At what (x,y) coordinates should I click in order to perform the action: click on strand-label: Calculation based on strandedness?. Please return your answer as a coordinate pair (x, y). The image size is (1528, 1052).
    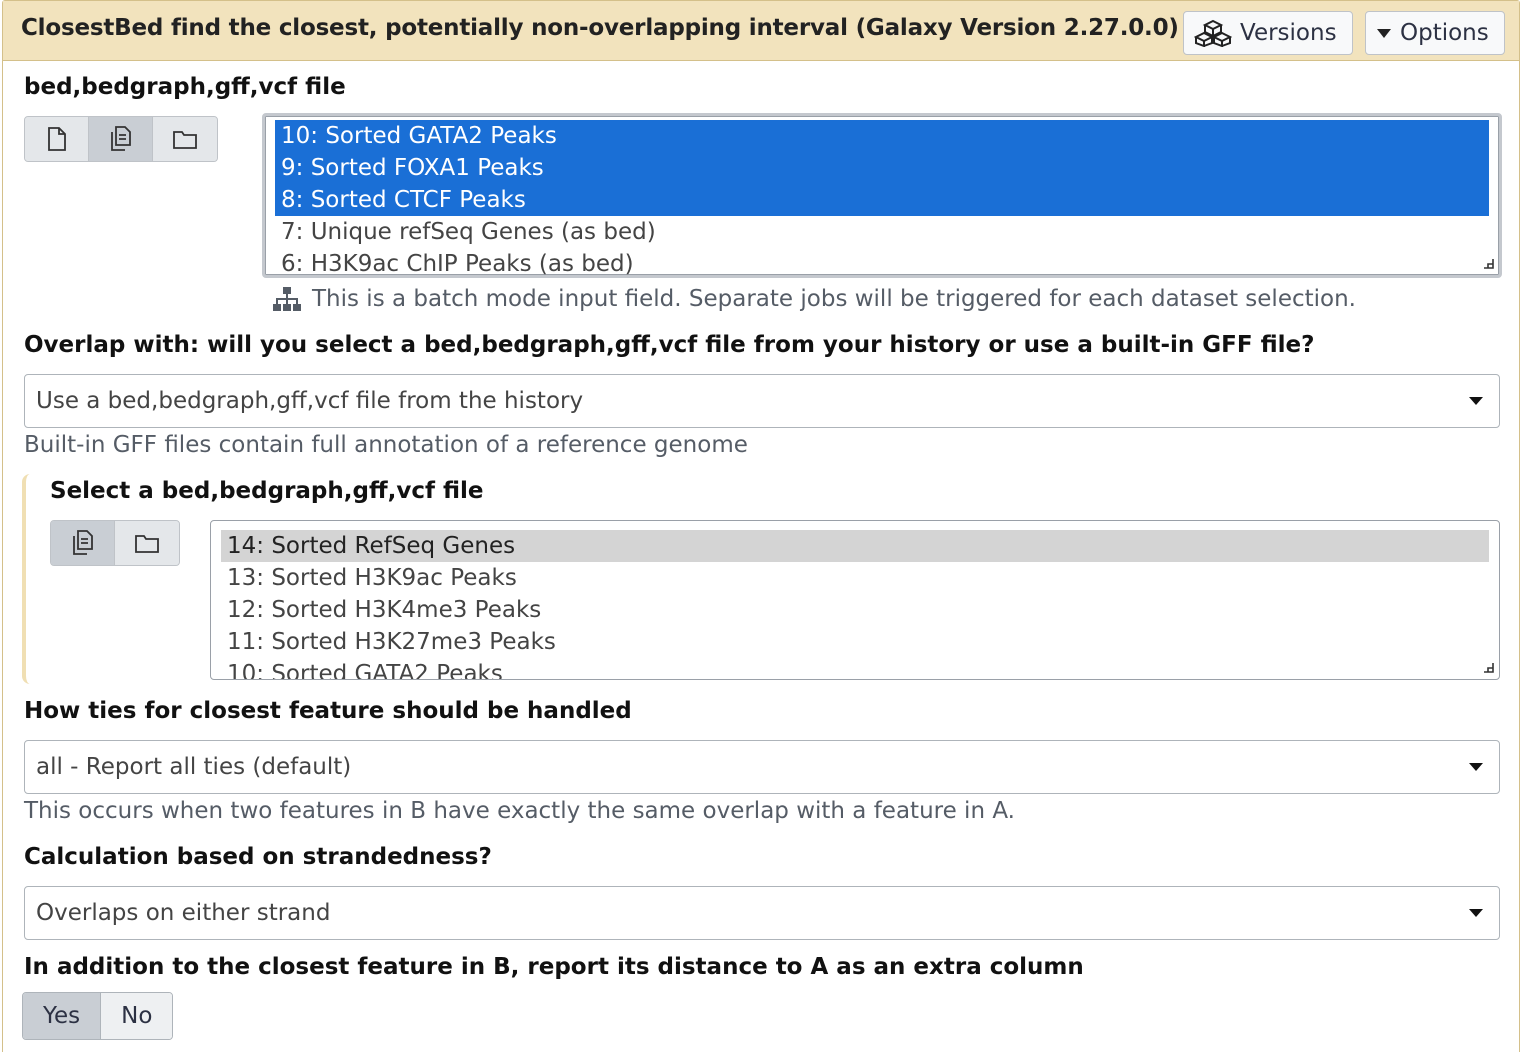
    Looking at the image, I should click on (258, 857).